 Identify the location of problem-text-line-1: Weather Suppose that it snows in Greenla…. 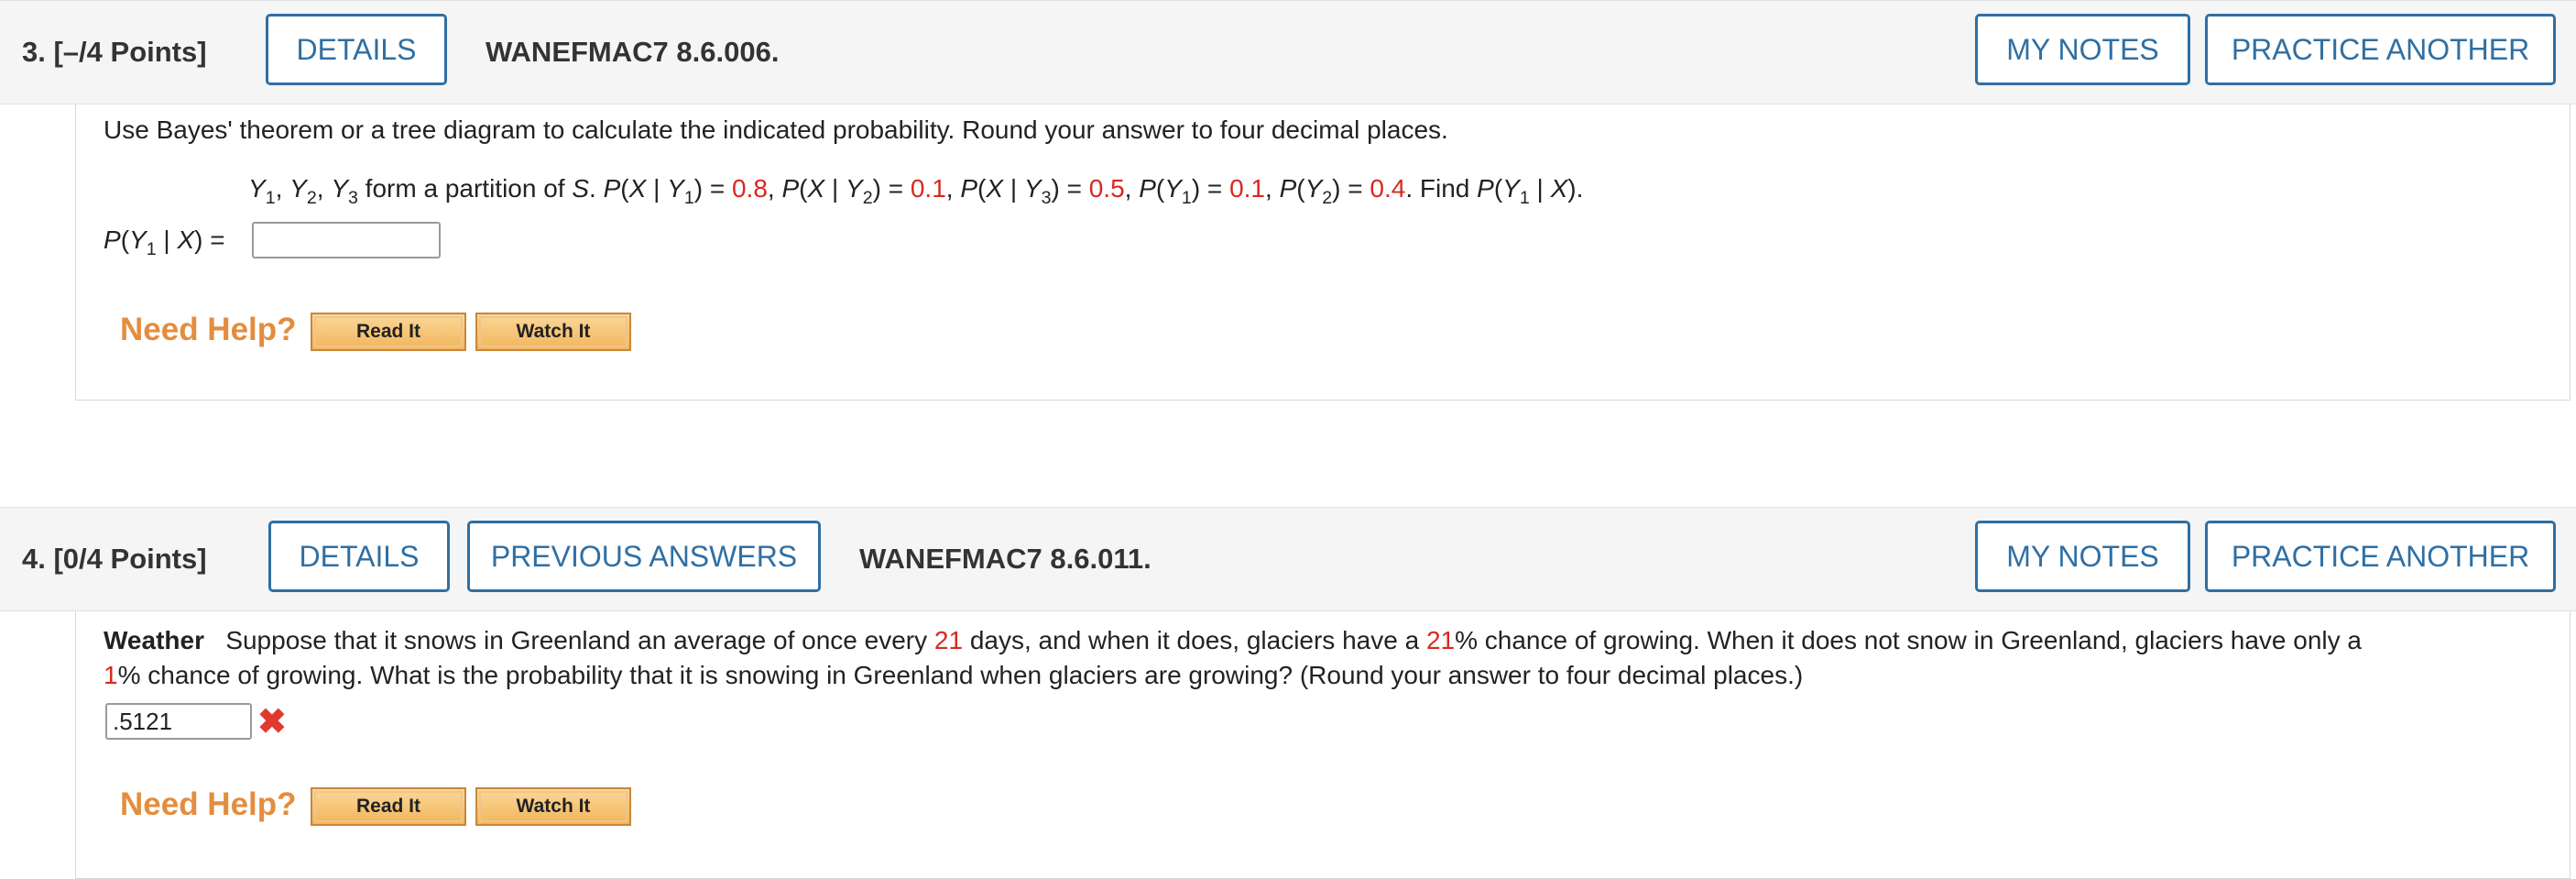
(1233, 640).